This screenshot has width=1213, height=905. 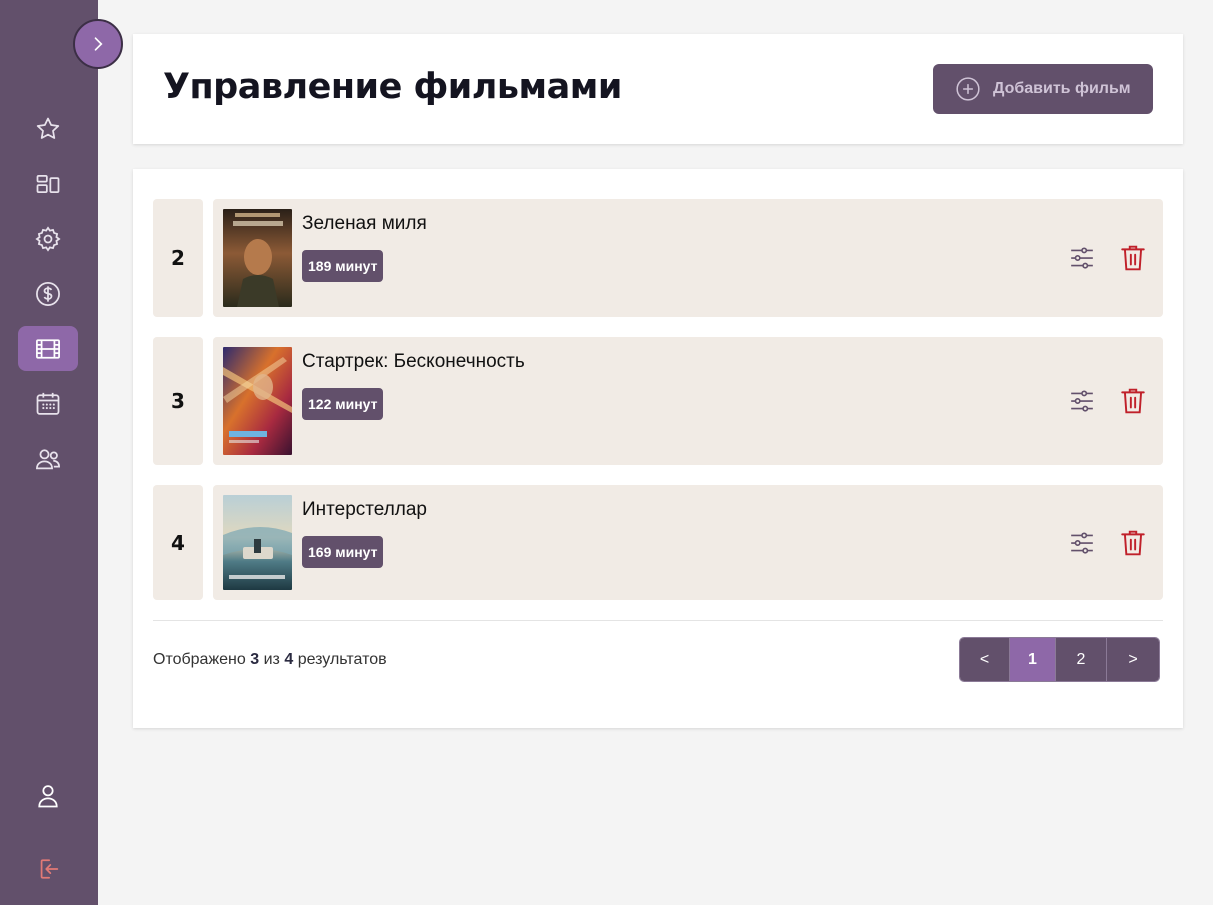 I want to click on pagination-next-button: >, so click(x=1133, y=659).